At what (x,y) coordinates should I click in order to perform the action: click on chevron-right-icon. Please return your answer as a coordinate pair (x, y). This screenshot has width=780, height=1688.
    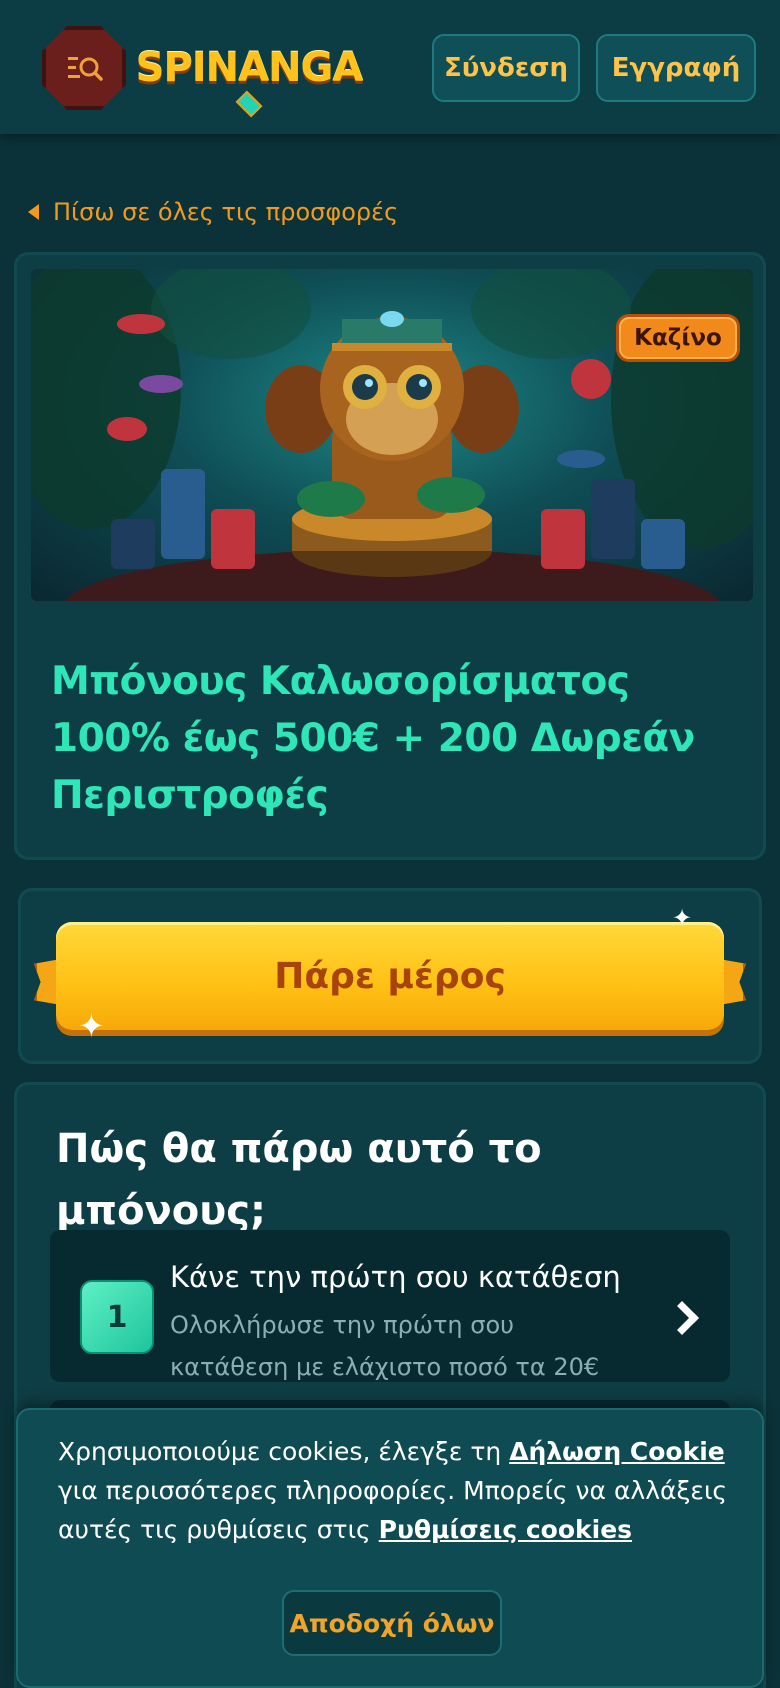
    Looking at the image, I should click on (682, 1318).